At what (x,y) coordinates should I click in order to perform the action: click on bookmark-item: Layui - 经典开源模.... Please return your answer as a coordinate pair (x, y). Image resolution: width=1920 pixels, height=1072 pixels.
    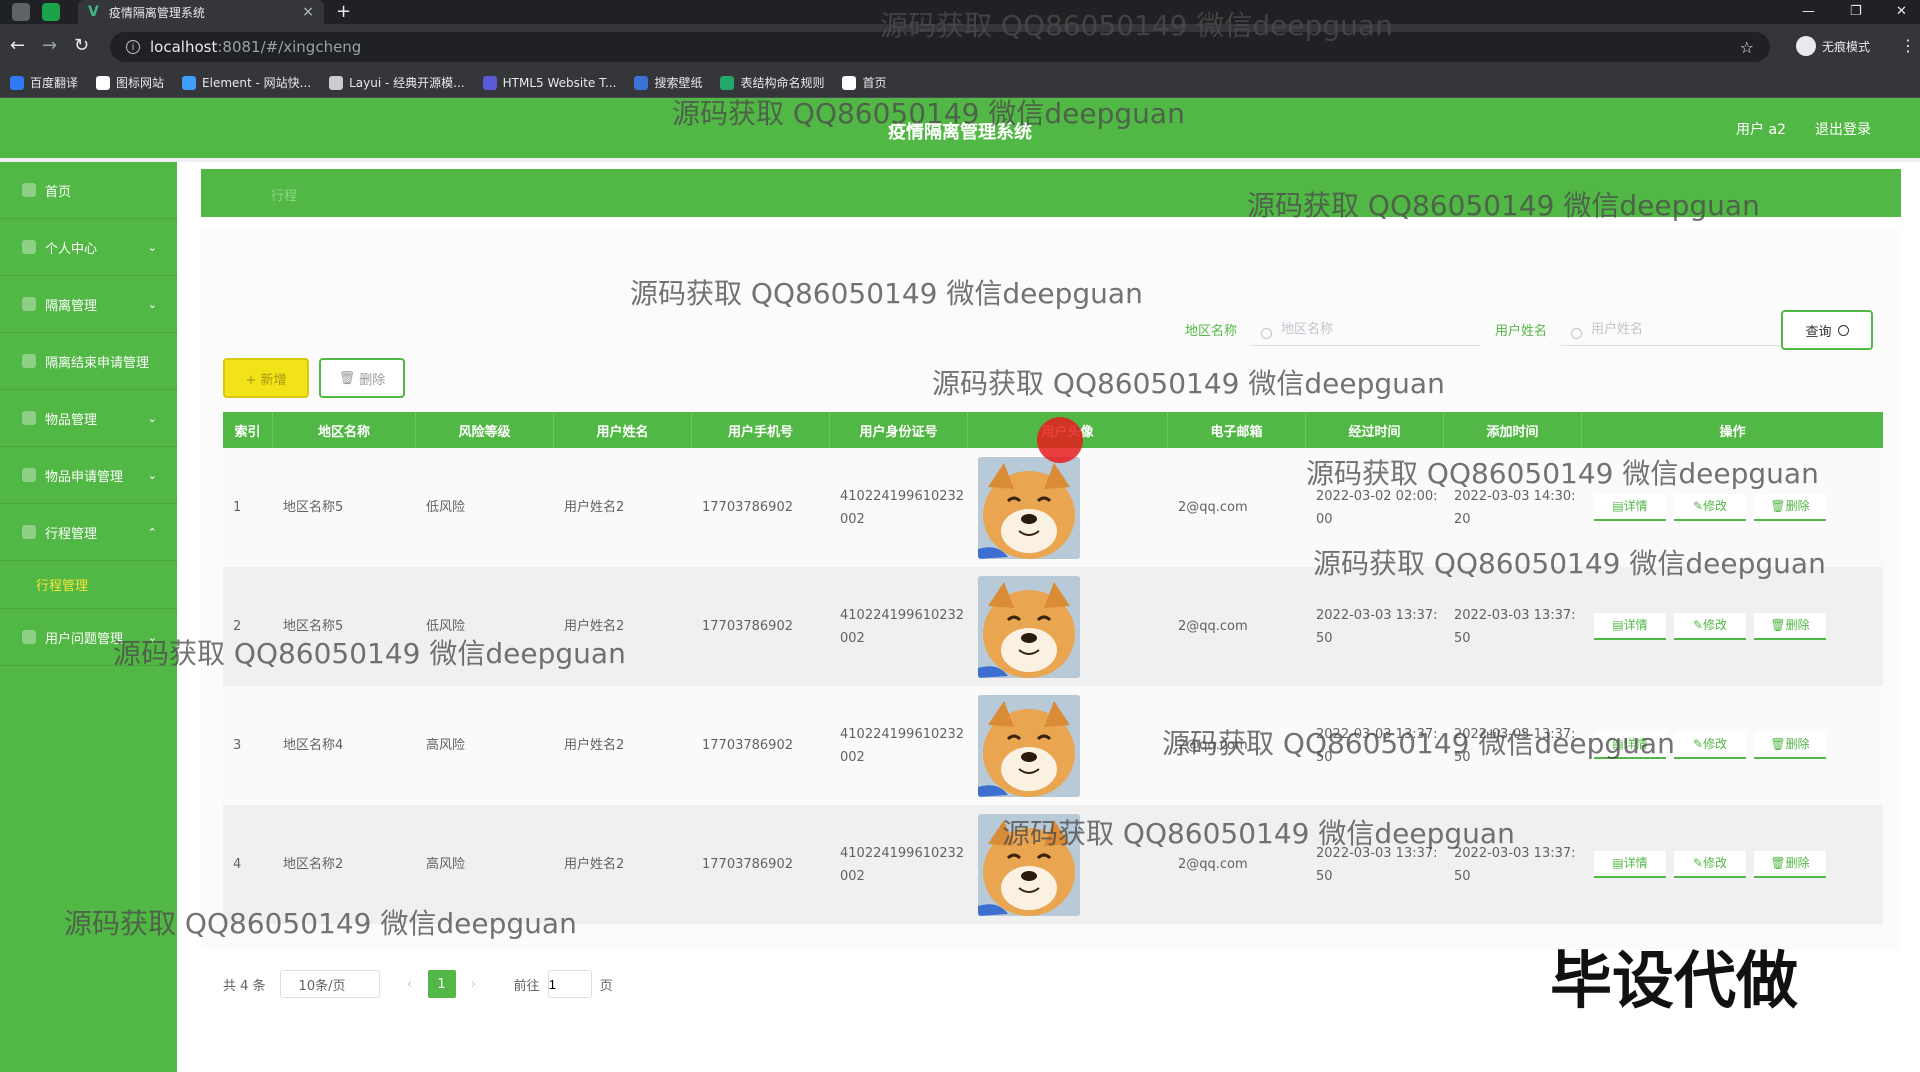
    Looking at the image, I should click on (397, 82).